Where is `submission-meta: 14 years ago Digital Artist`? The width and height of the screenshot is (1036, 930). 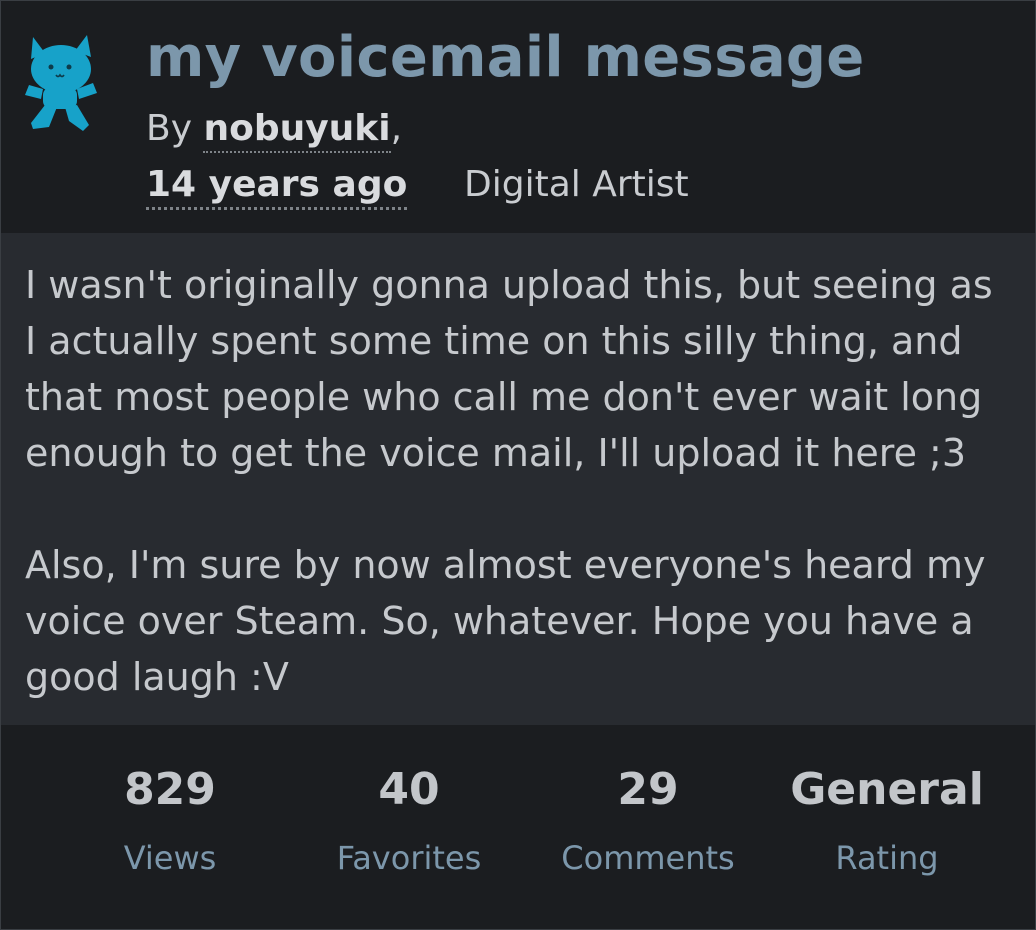 submission-meta: 14 years ago Digital Artist is located at coordinates (417, 185).